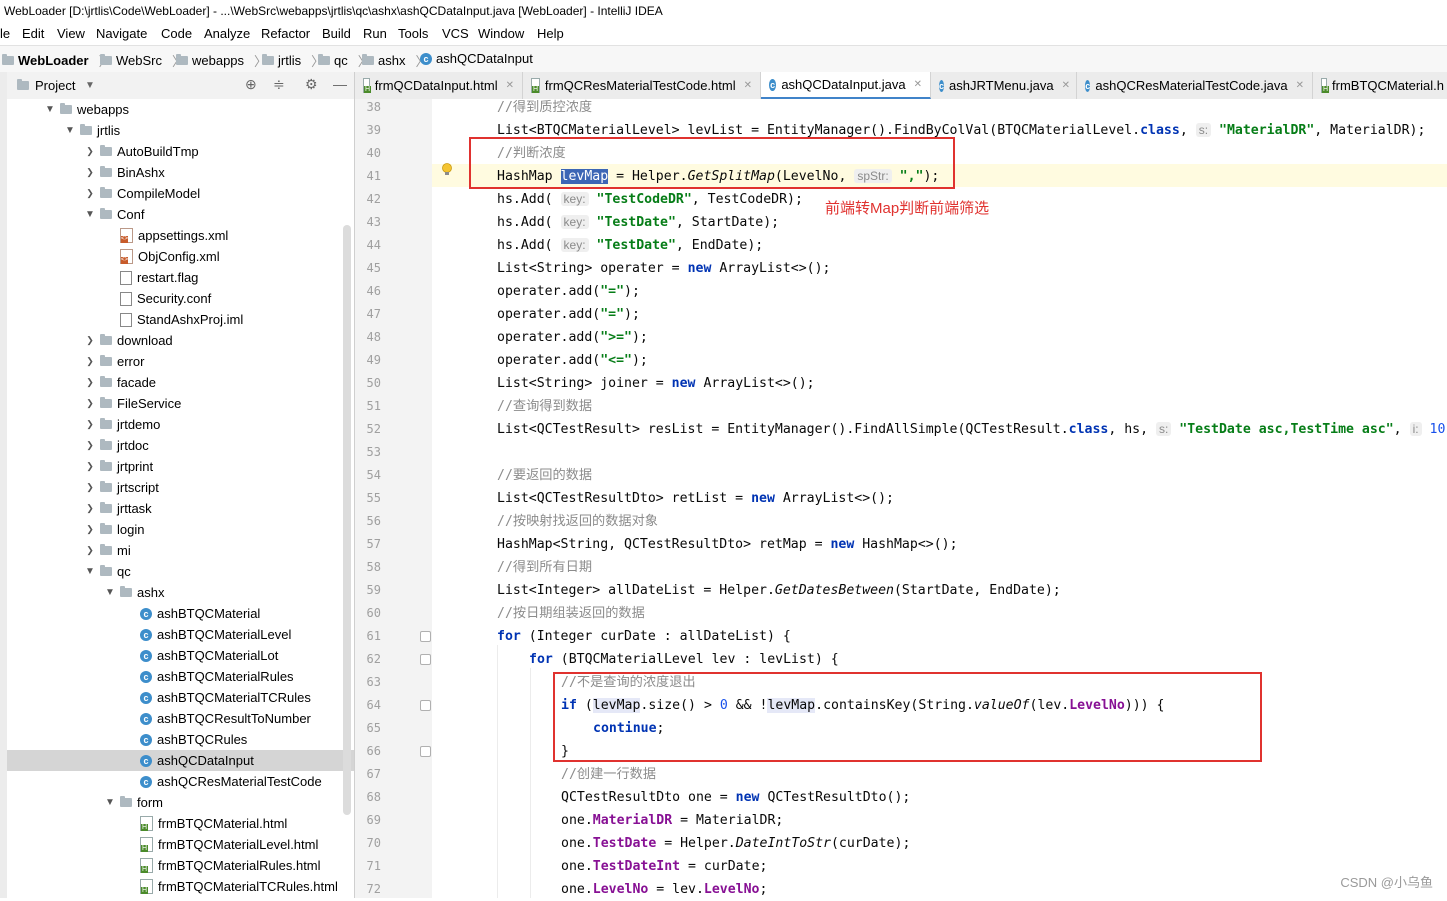  I want to click on project-panel-title: Project, so click(55, 85).